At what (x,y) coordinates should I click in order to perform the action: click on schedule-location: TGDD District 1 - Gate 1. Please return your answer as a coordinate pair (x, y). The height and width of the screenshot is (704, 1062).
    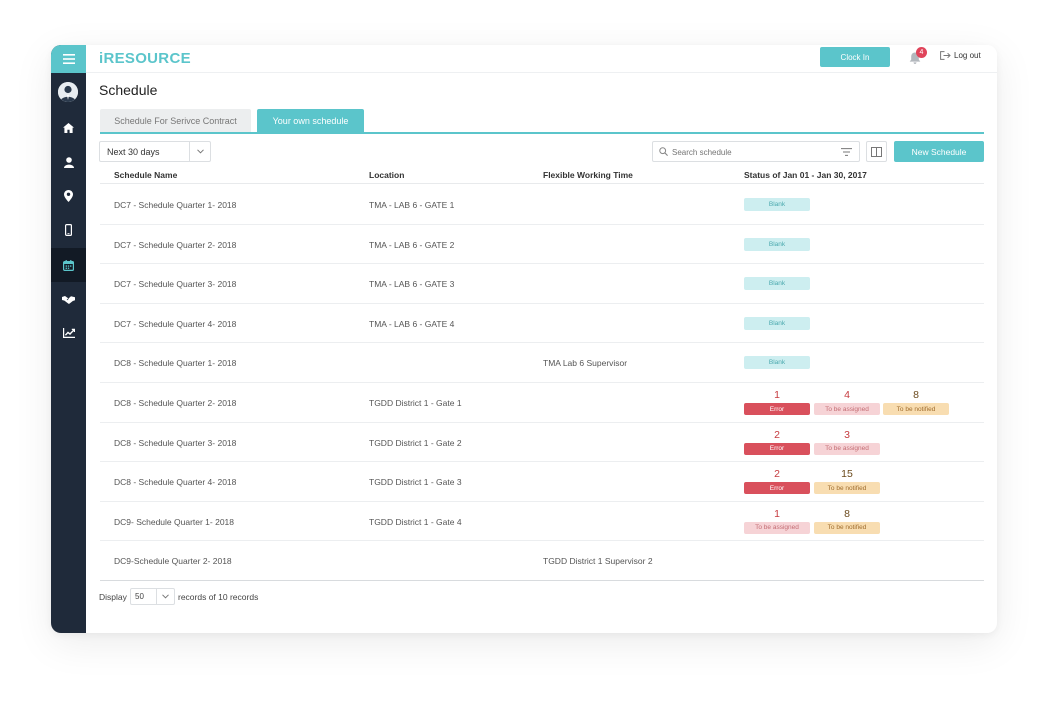
    Looking at the image, I should click on (415, 403).